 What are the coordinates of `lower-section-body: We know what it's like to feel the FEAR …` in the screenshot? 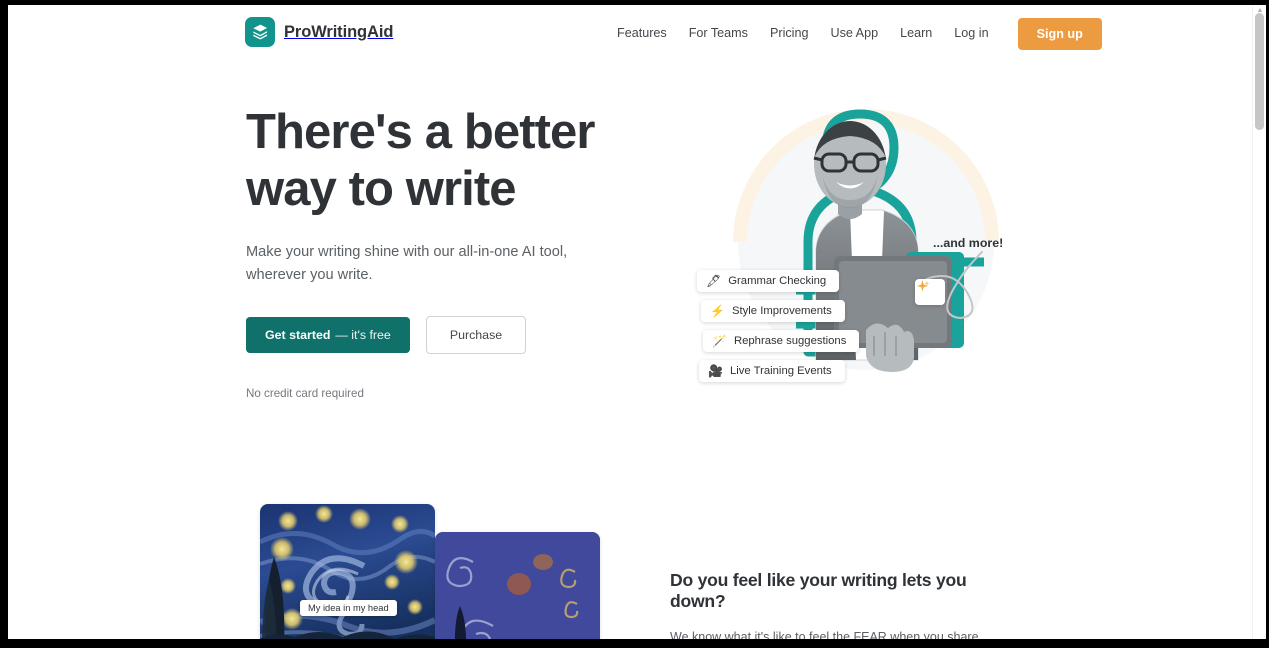 It's located at (824, 634).